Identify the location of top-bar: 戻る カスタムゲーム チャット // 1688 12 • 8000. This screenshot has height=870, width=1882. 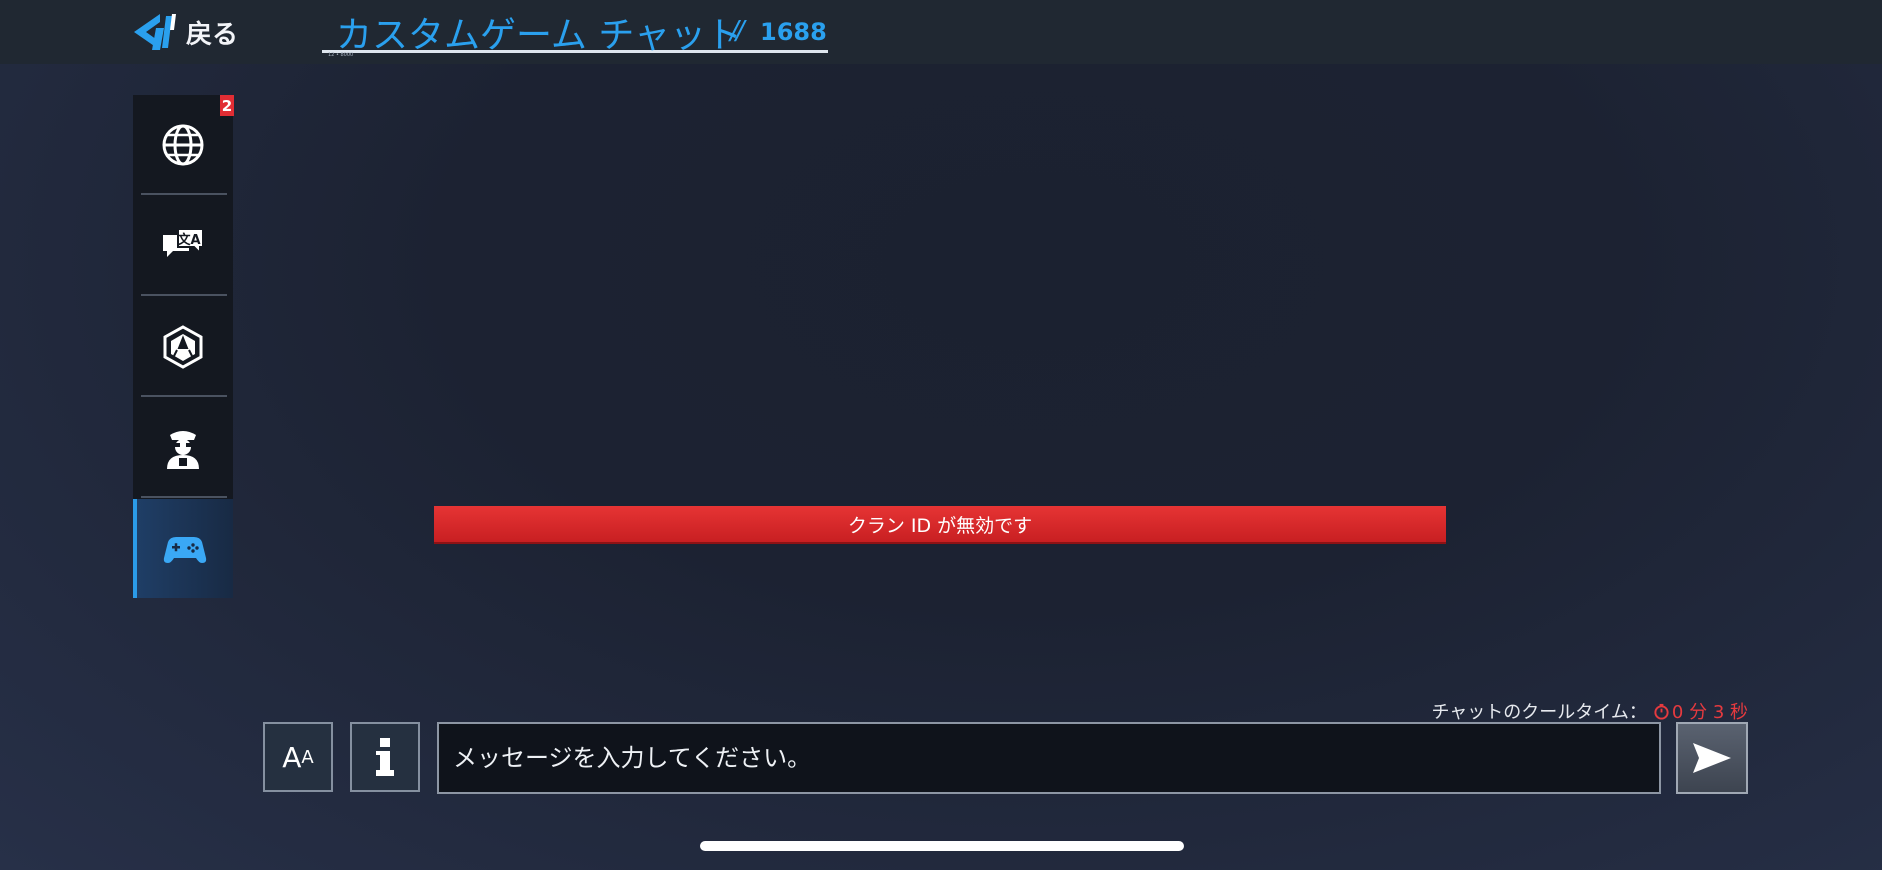
(941, 32).